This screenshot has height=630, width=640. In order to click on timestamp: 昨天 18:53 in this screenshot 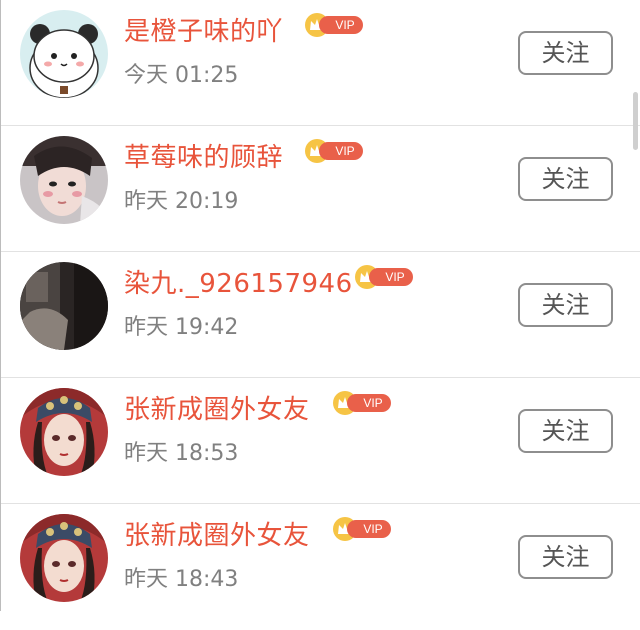, I will do `click(181, 453)`.